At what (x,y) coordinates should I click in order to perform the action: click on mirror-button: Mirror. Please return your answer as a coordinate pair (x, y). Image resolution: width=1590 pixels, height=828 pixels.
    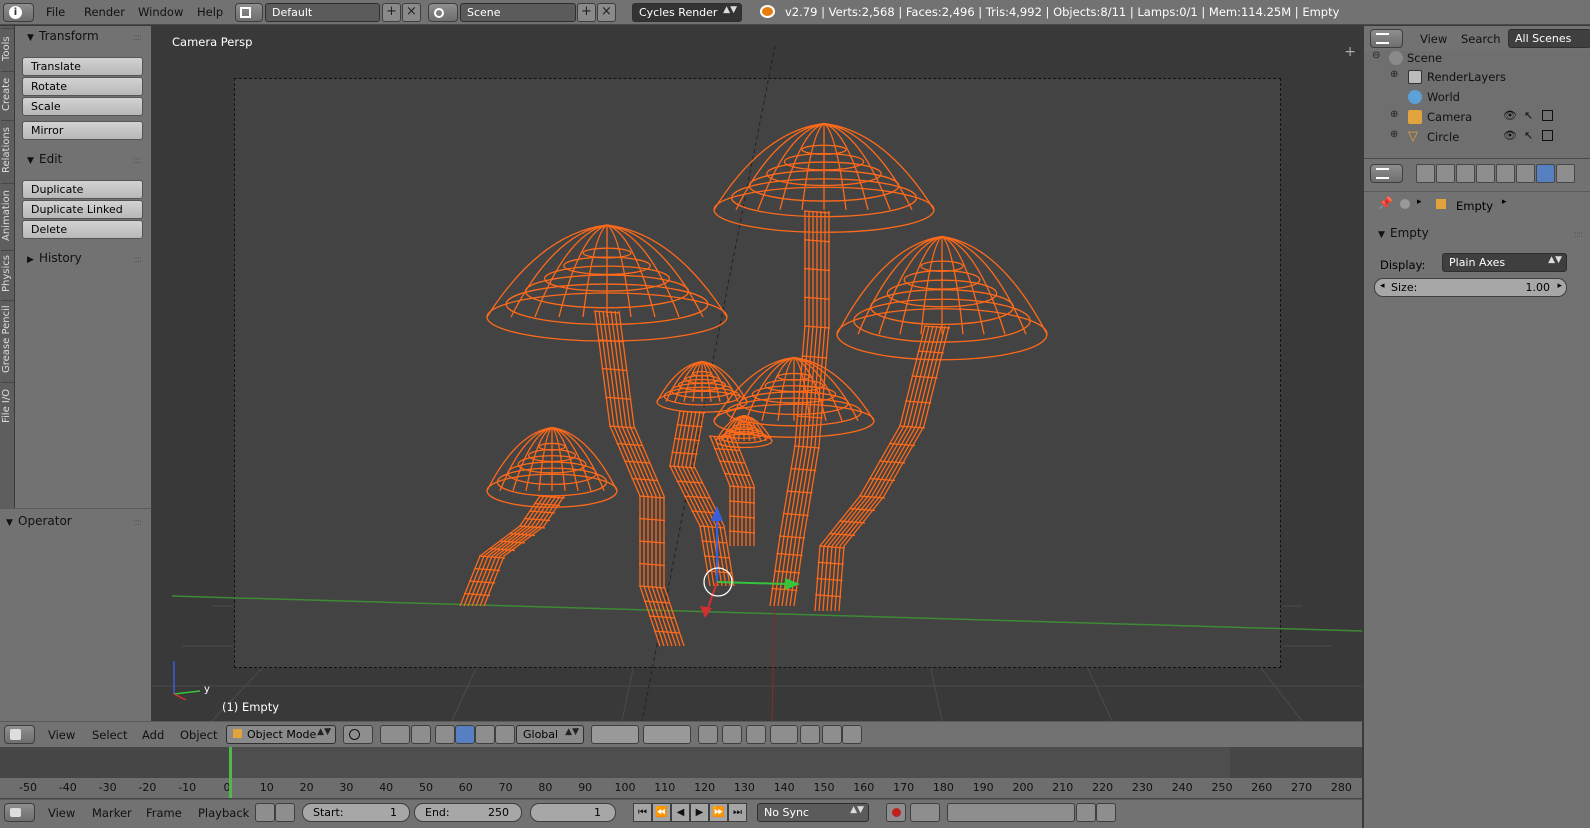
    Looking at the image, I should click on (82, 130).